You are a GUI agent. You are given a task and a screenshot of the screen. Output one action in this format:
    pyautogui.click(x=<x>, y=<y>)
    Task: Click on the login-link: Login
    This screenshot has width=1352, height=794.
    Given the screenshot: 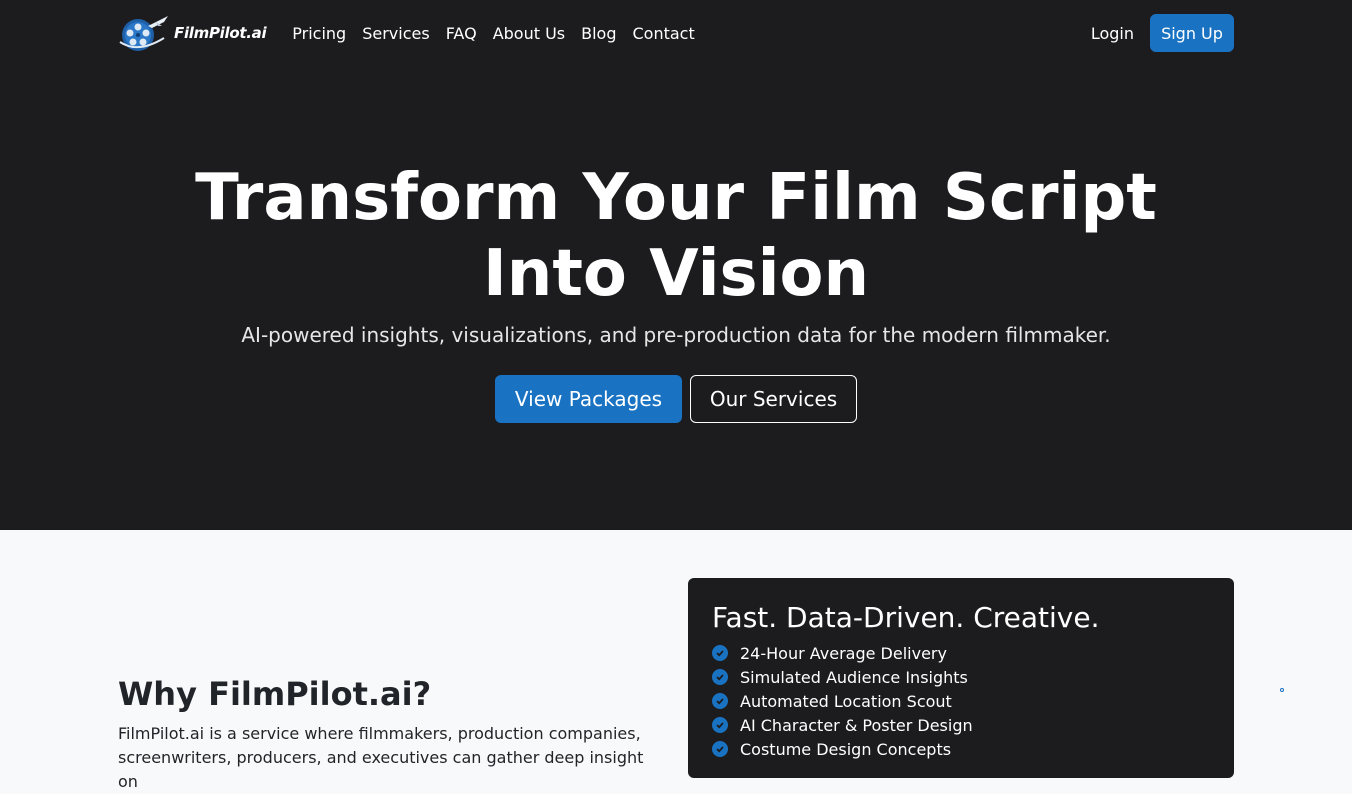 What is the action you would take?
    pyautogui.click(x=1112, y=33)
    